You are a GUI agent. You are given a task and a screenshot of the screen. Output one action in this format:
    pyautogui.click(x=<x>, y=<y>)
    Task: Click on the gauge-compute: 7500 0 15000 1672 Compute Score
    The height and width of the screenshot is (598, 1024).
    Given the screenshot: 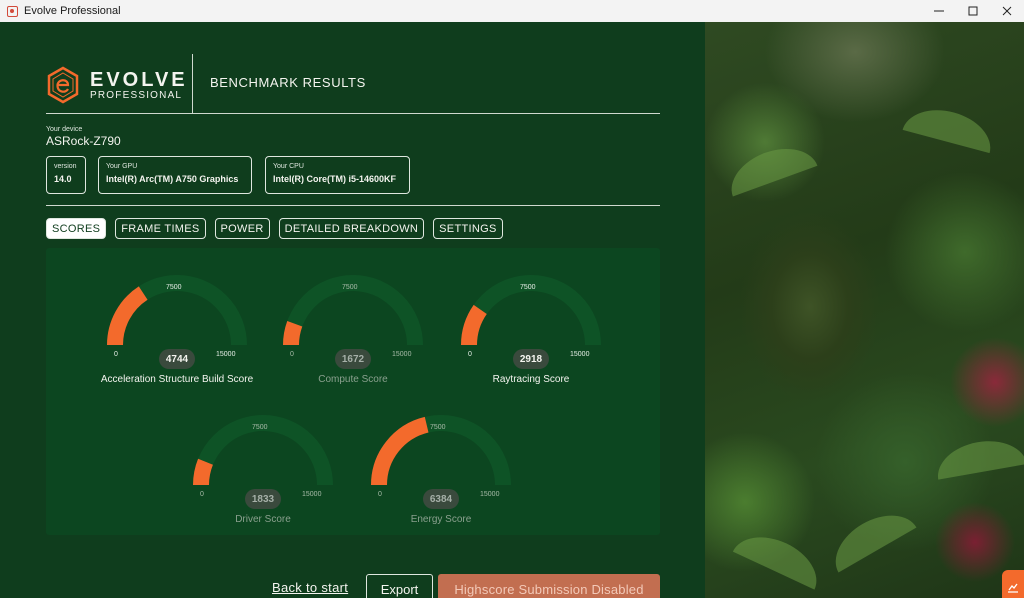 What is the action you would take?
    pyautogui.click(x=353, y=330)
    